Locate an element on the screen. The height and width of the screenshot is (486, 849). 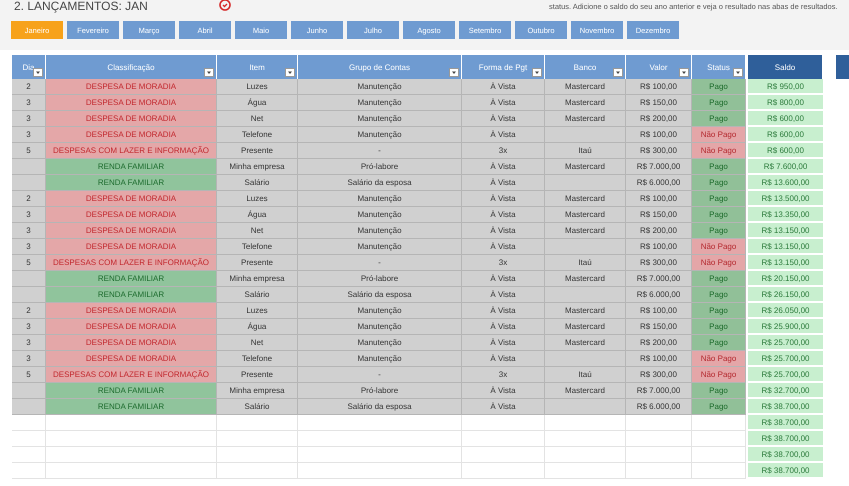
table-cell: - is located at coordinates (380, 263).